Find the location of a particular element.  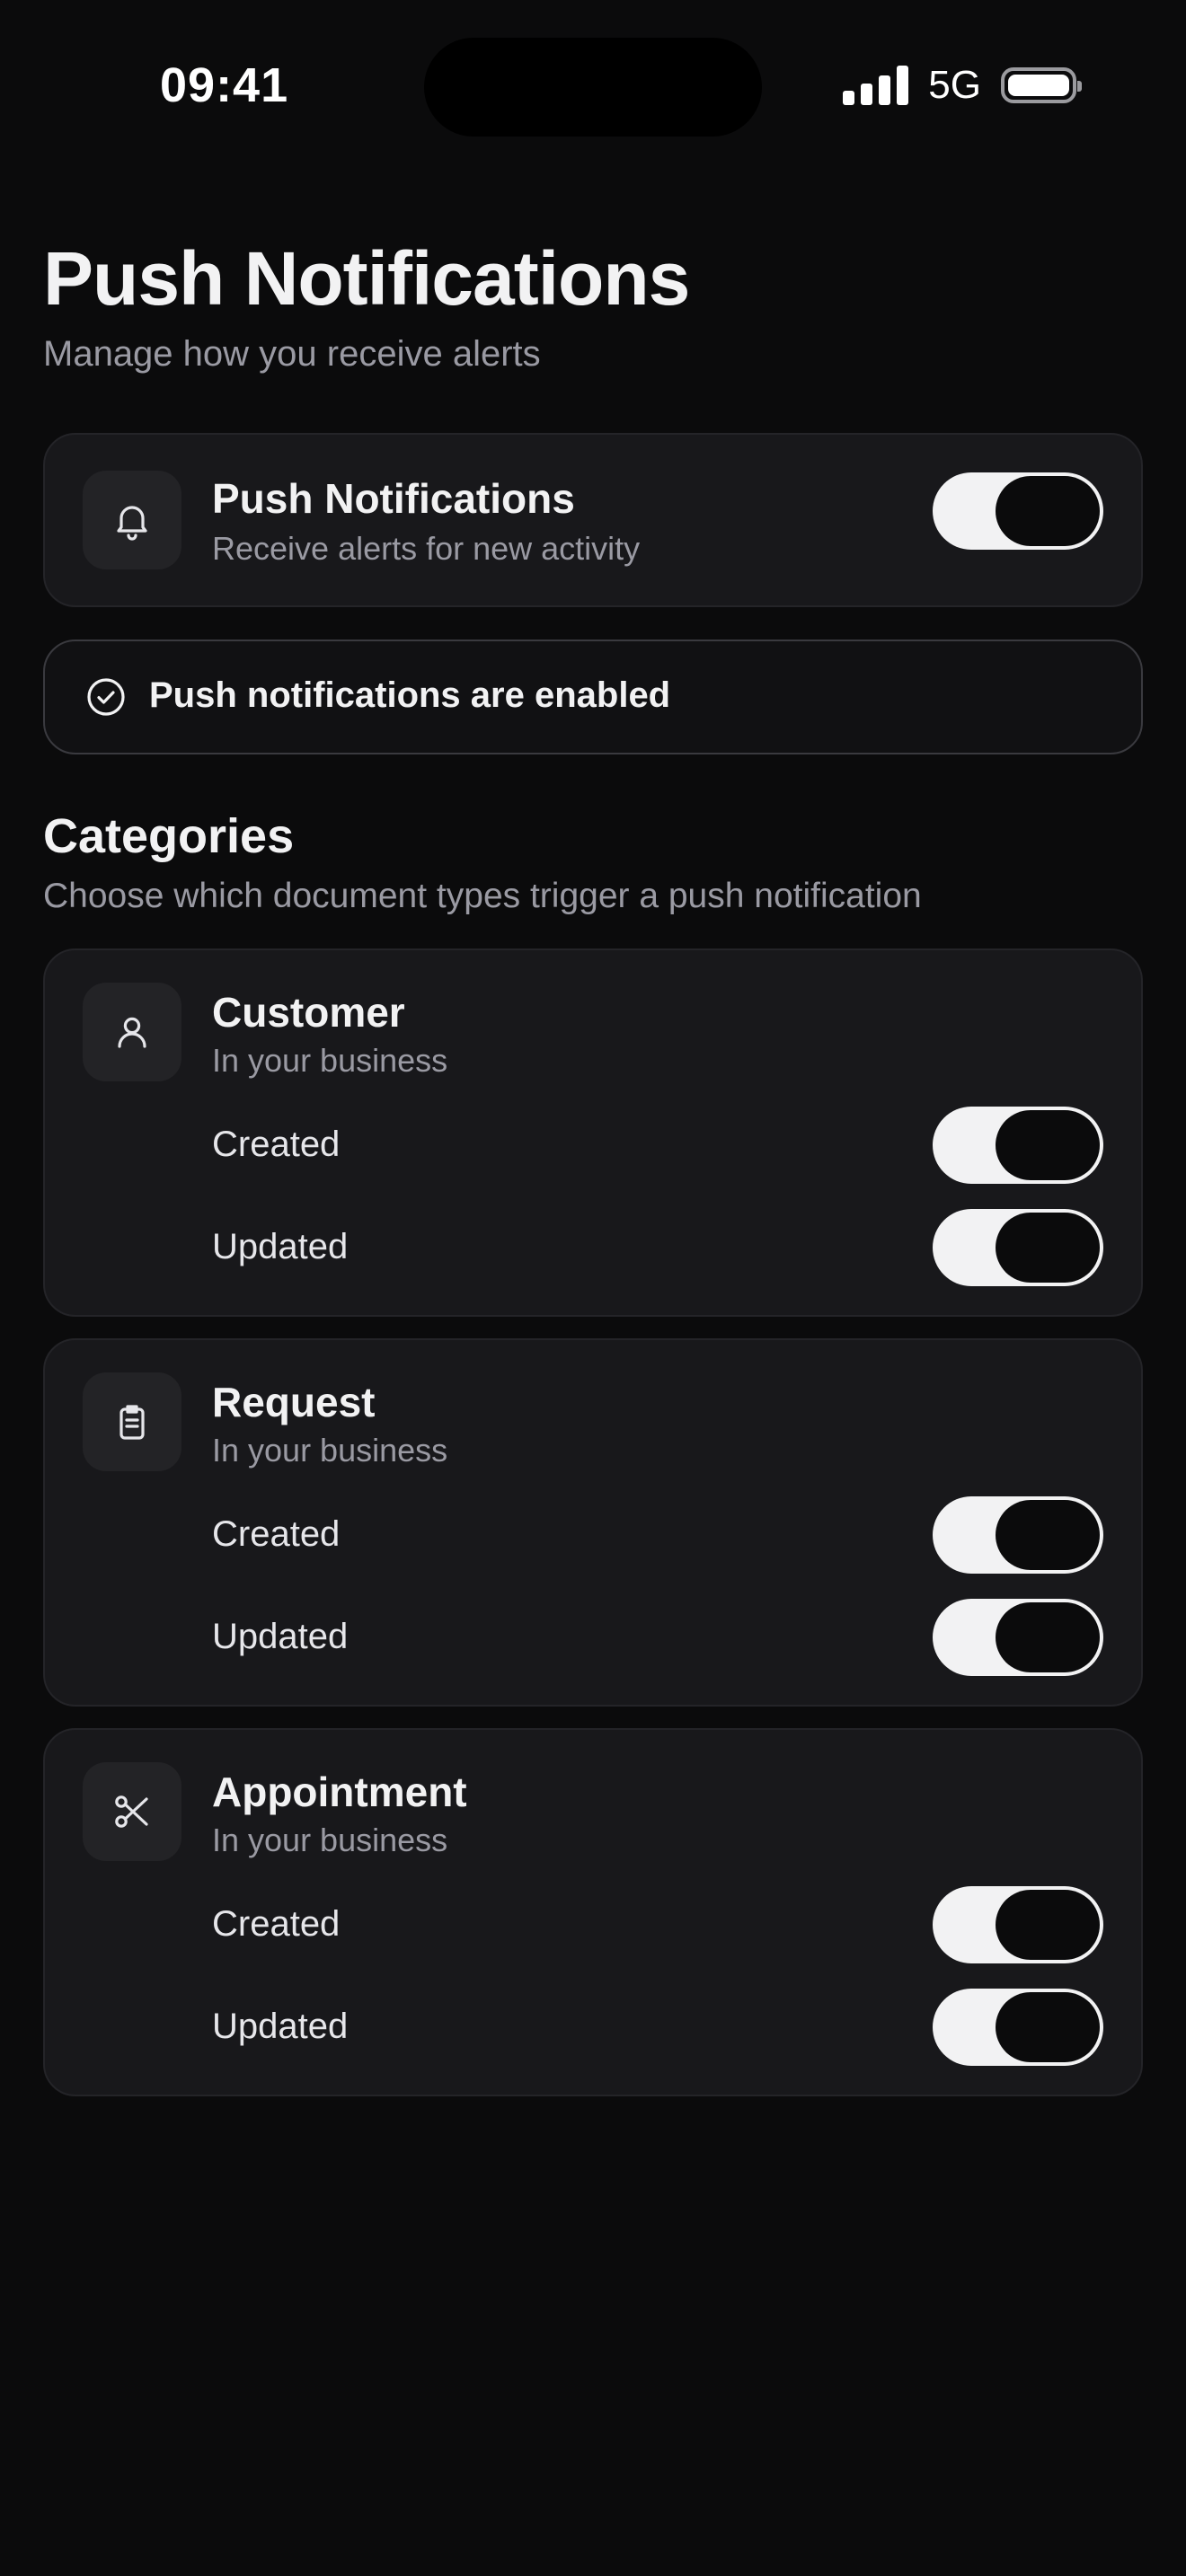

network-label: 5G is located at coordinates (954, 85).